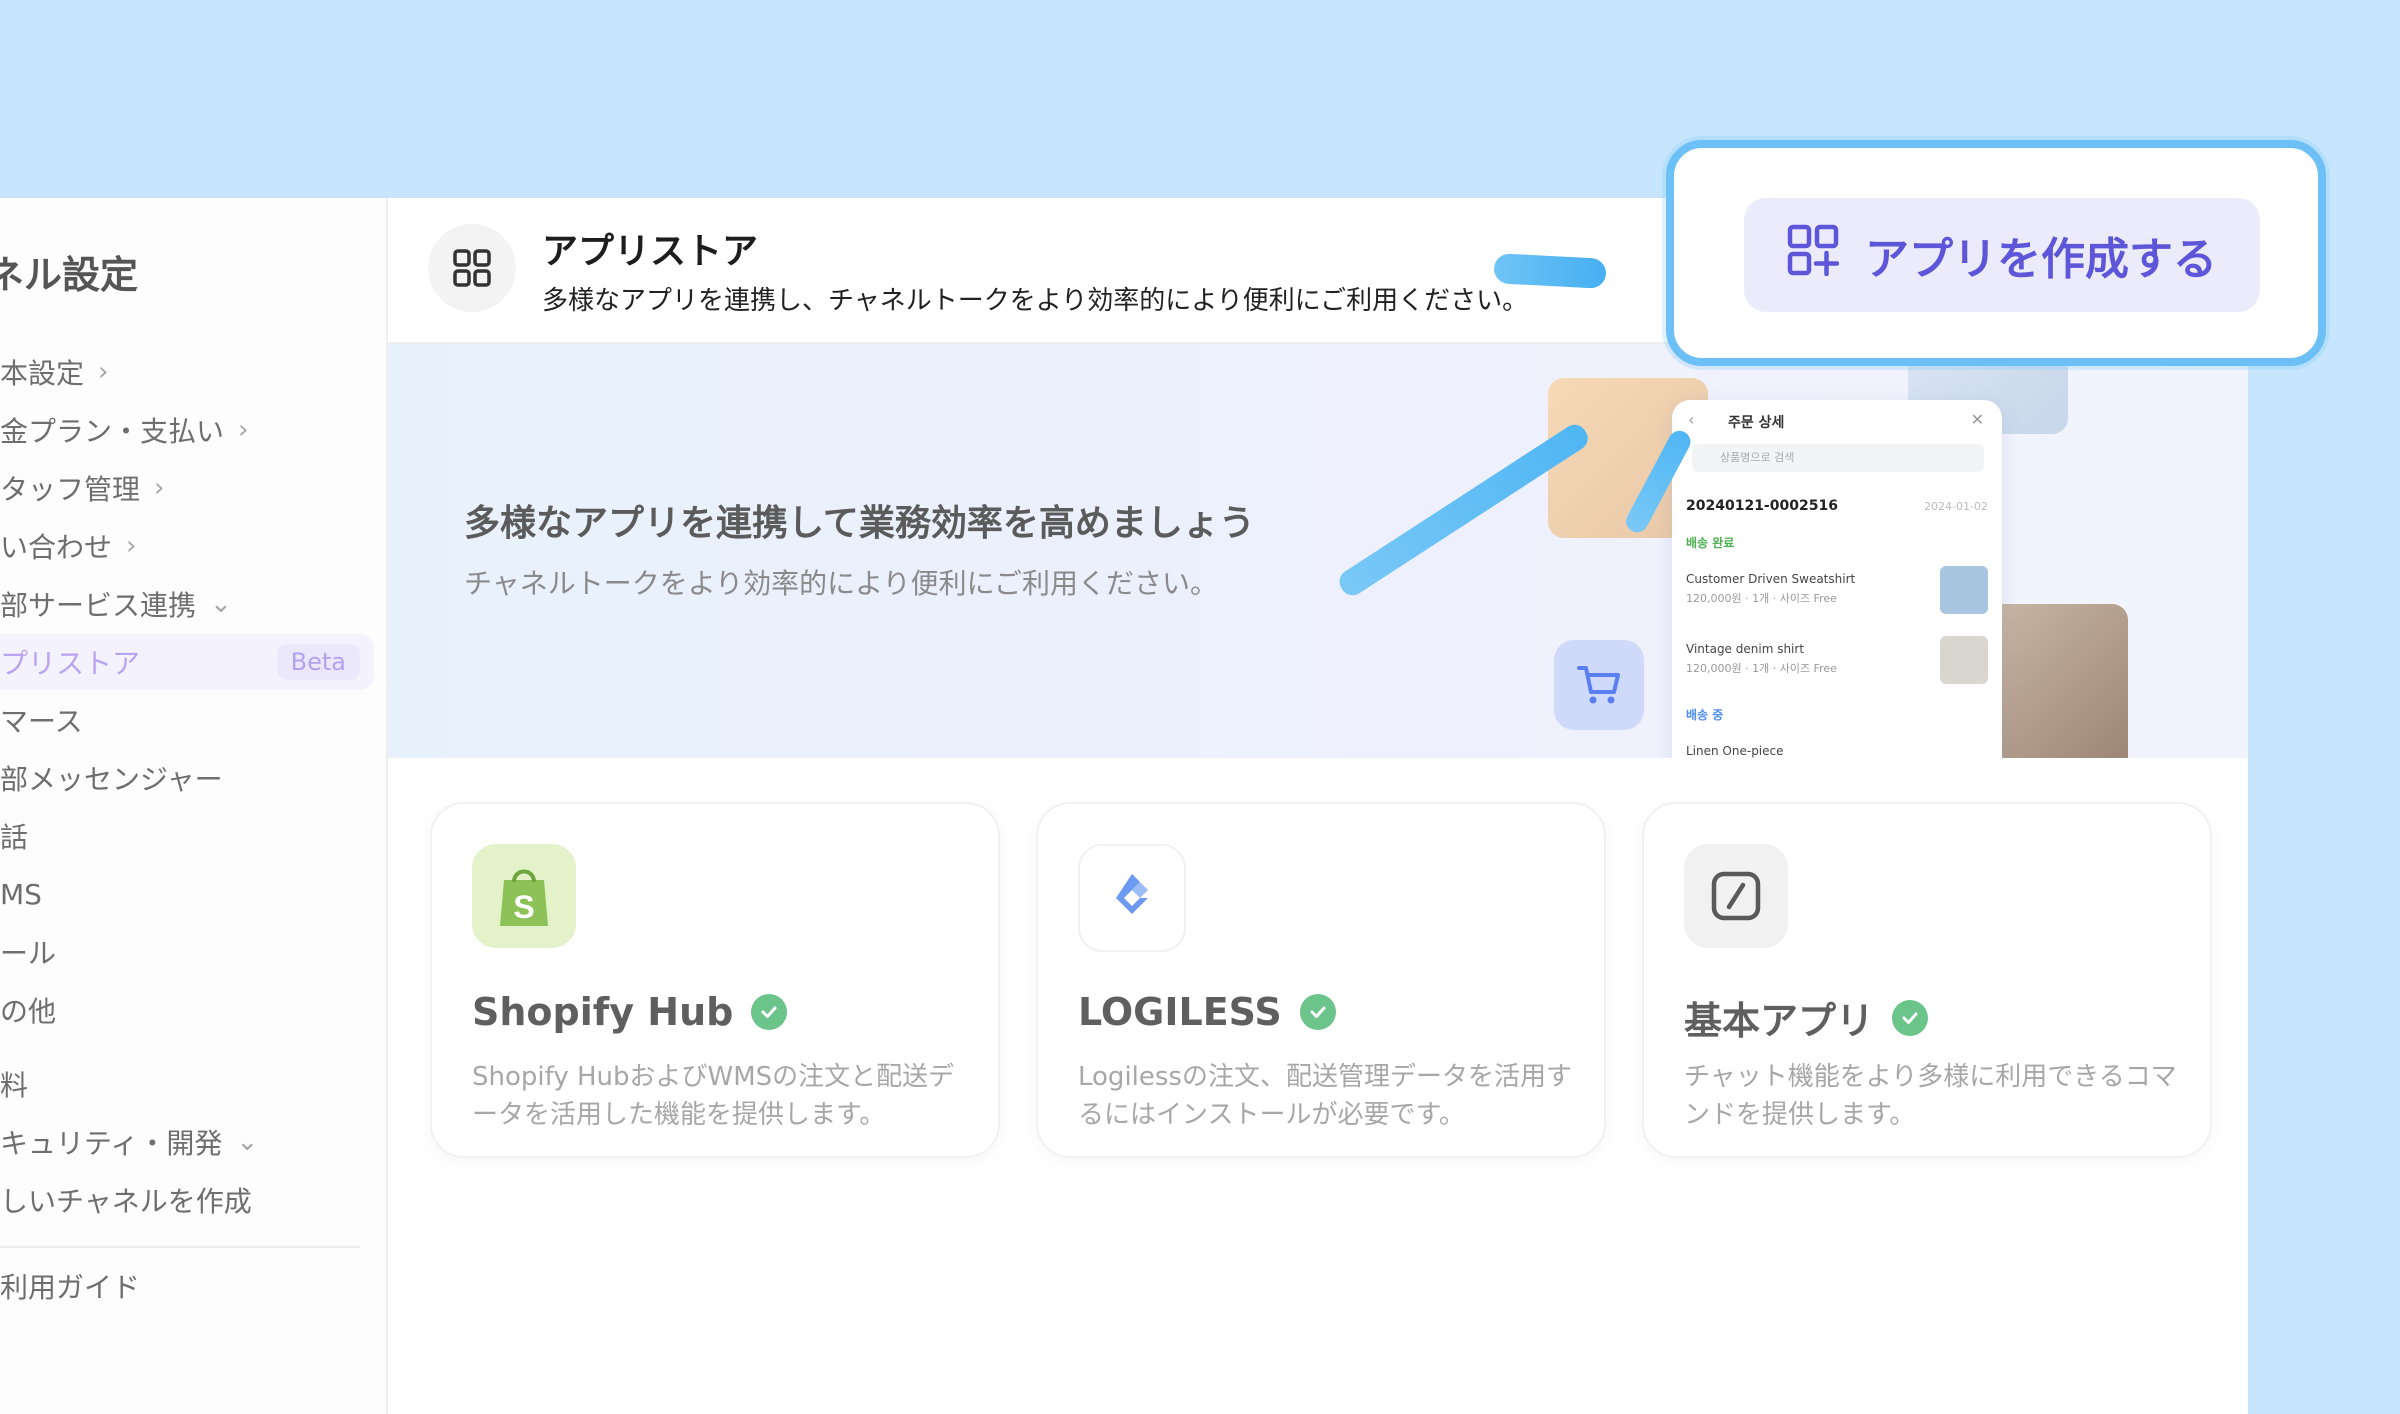 The image size is (2400, 1414). I want to click on mock-header: 주문 상세, so click(1756, 423).